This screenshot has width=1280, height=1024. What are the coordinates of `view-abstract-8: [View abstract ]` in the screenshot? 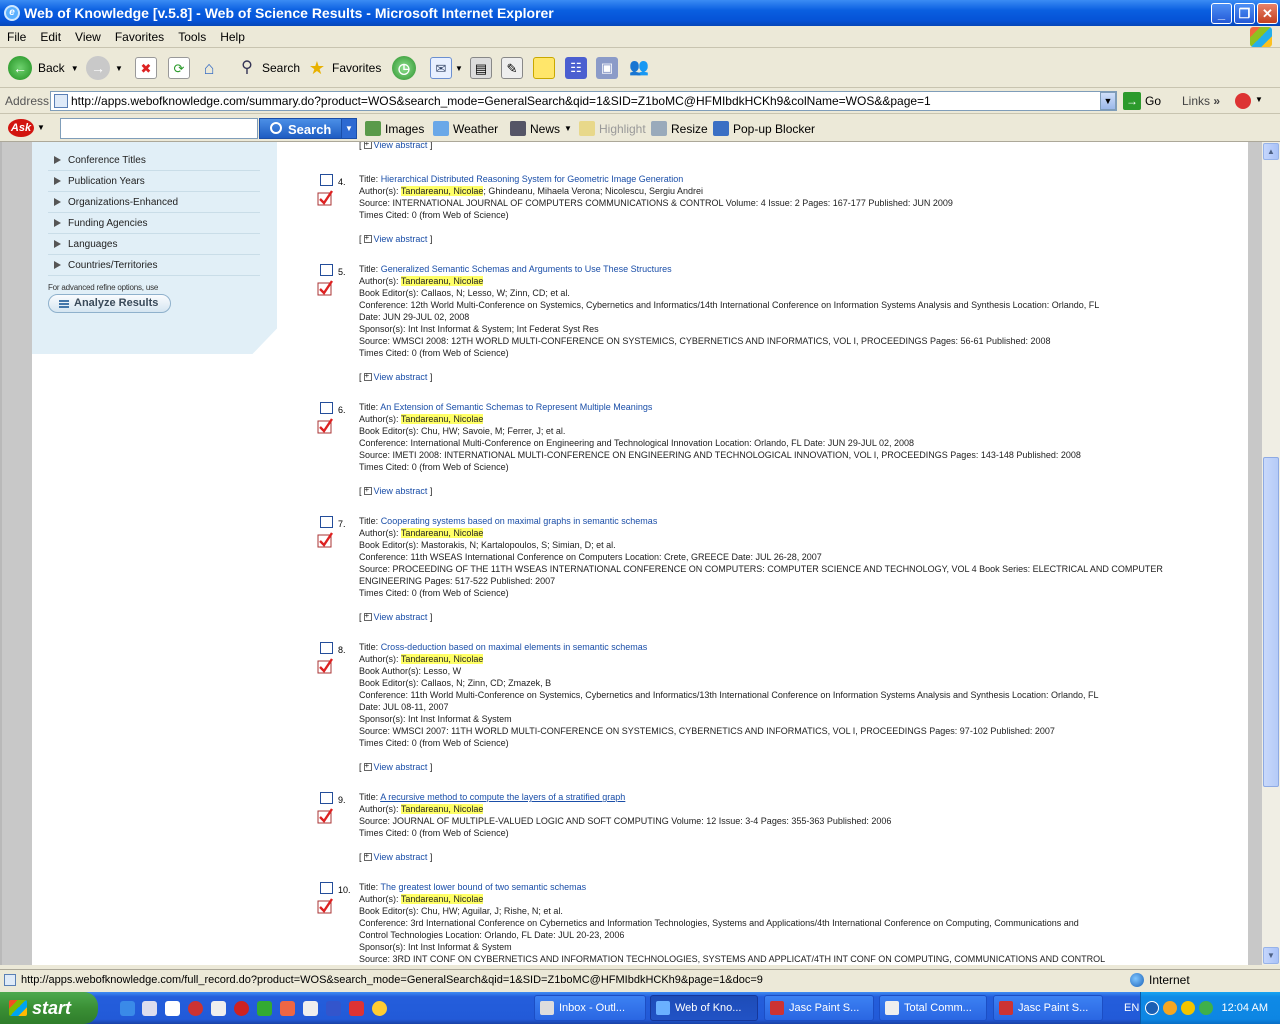 It's located at (395, 766).